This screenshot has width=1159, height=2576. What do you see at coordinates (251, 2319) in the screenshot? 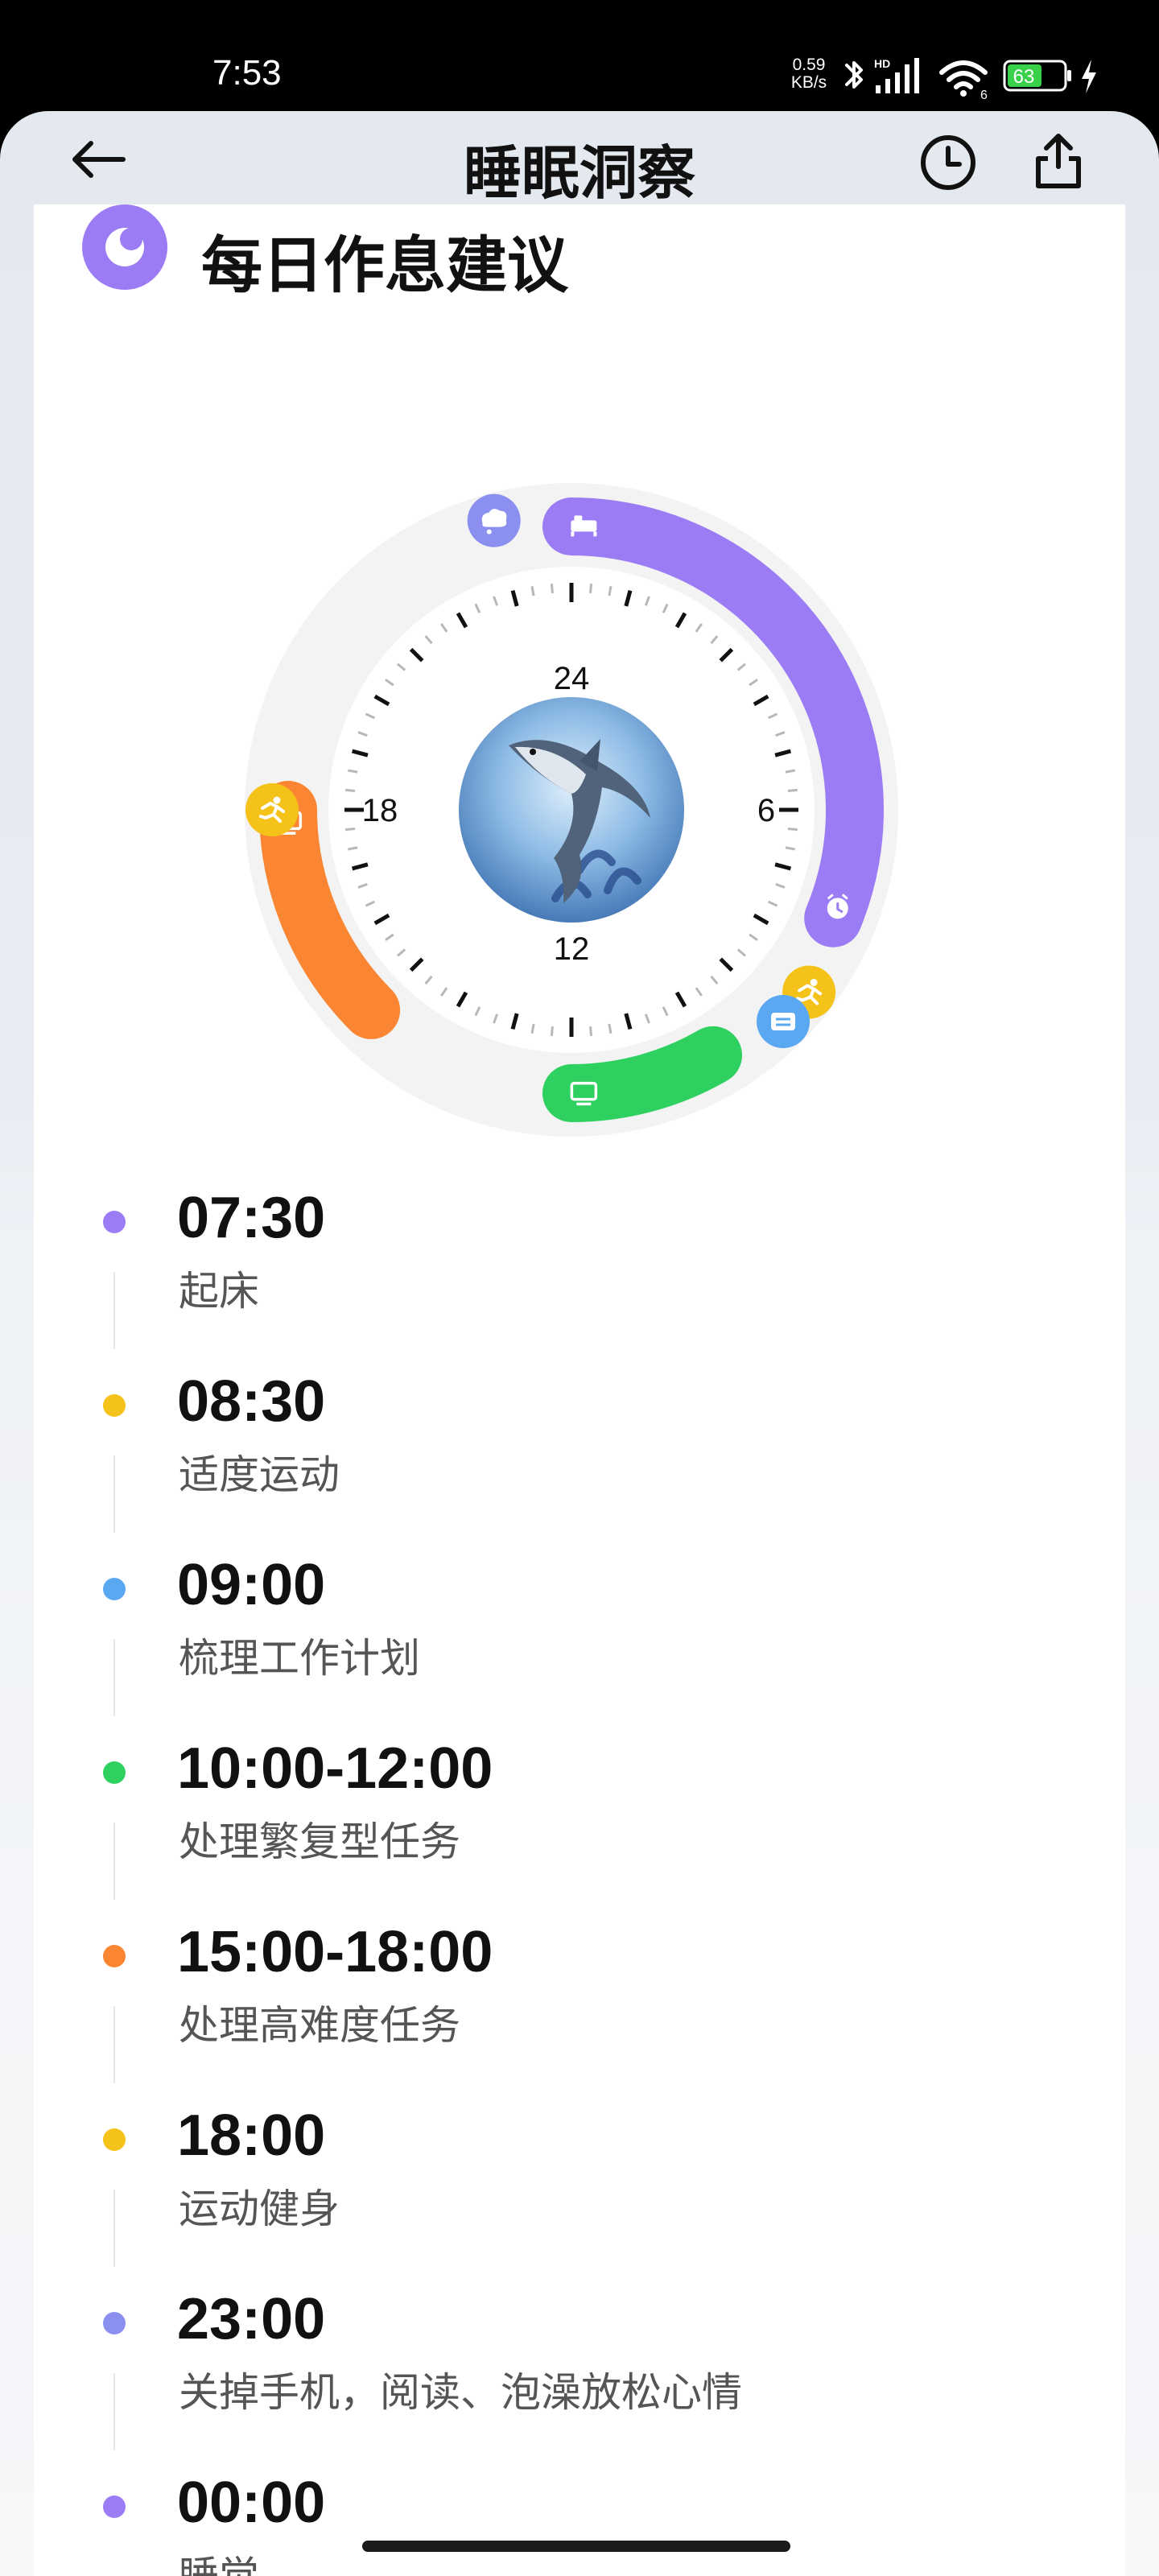
I see `schedule-time: 23:00` at bounding box center [251, 2319].